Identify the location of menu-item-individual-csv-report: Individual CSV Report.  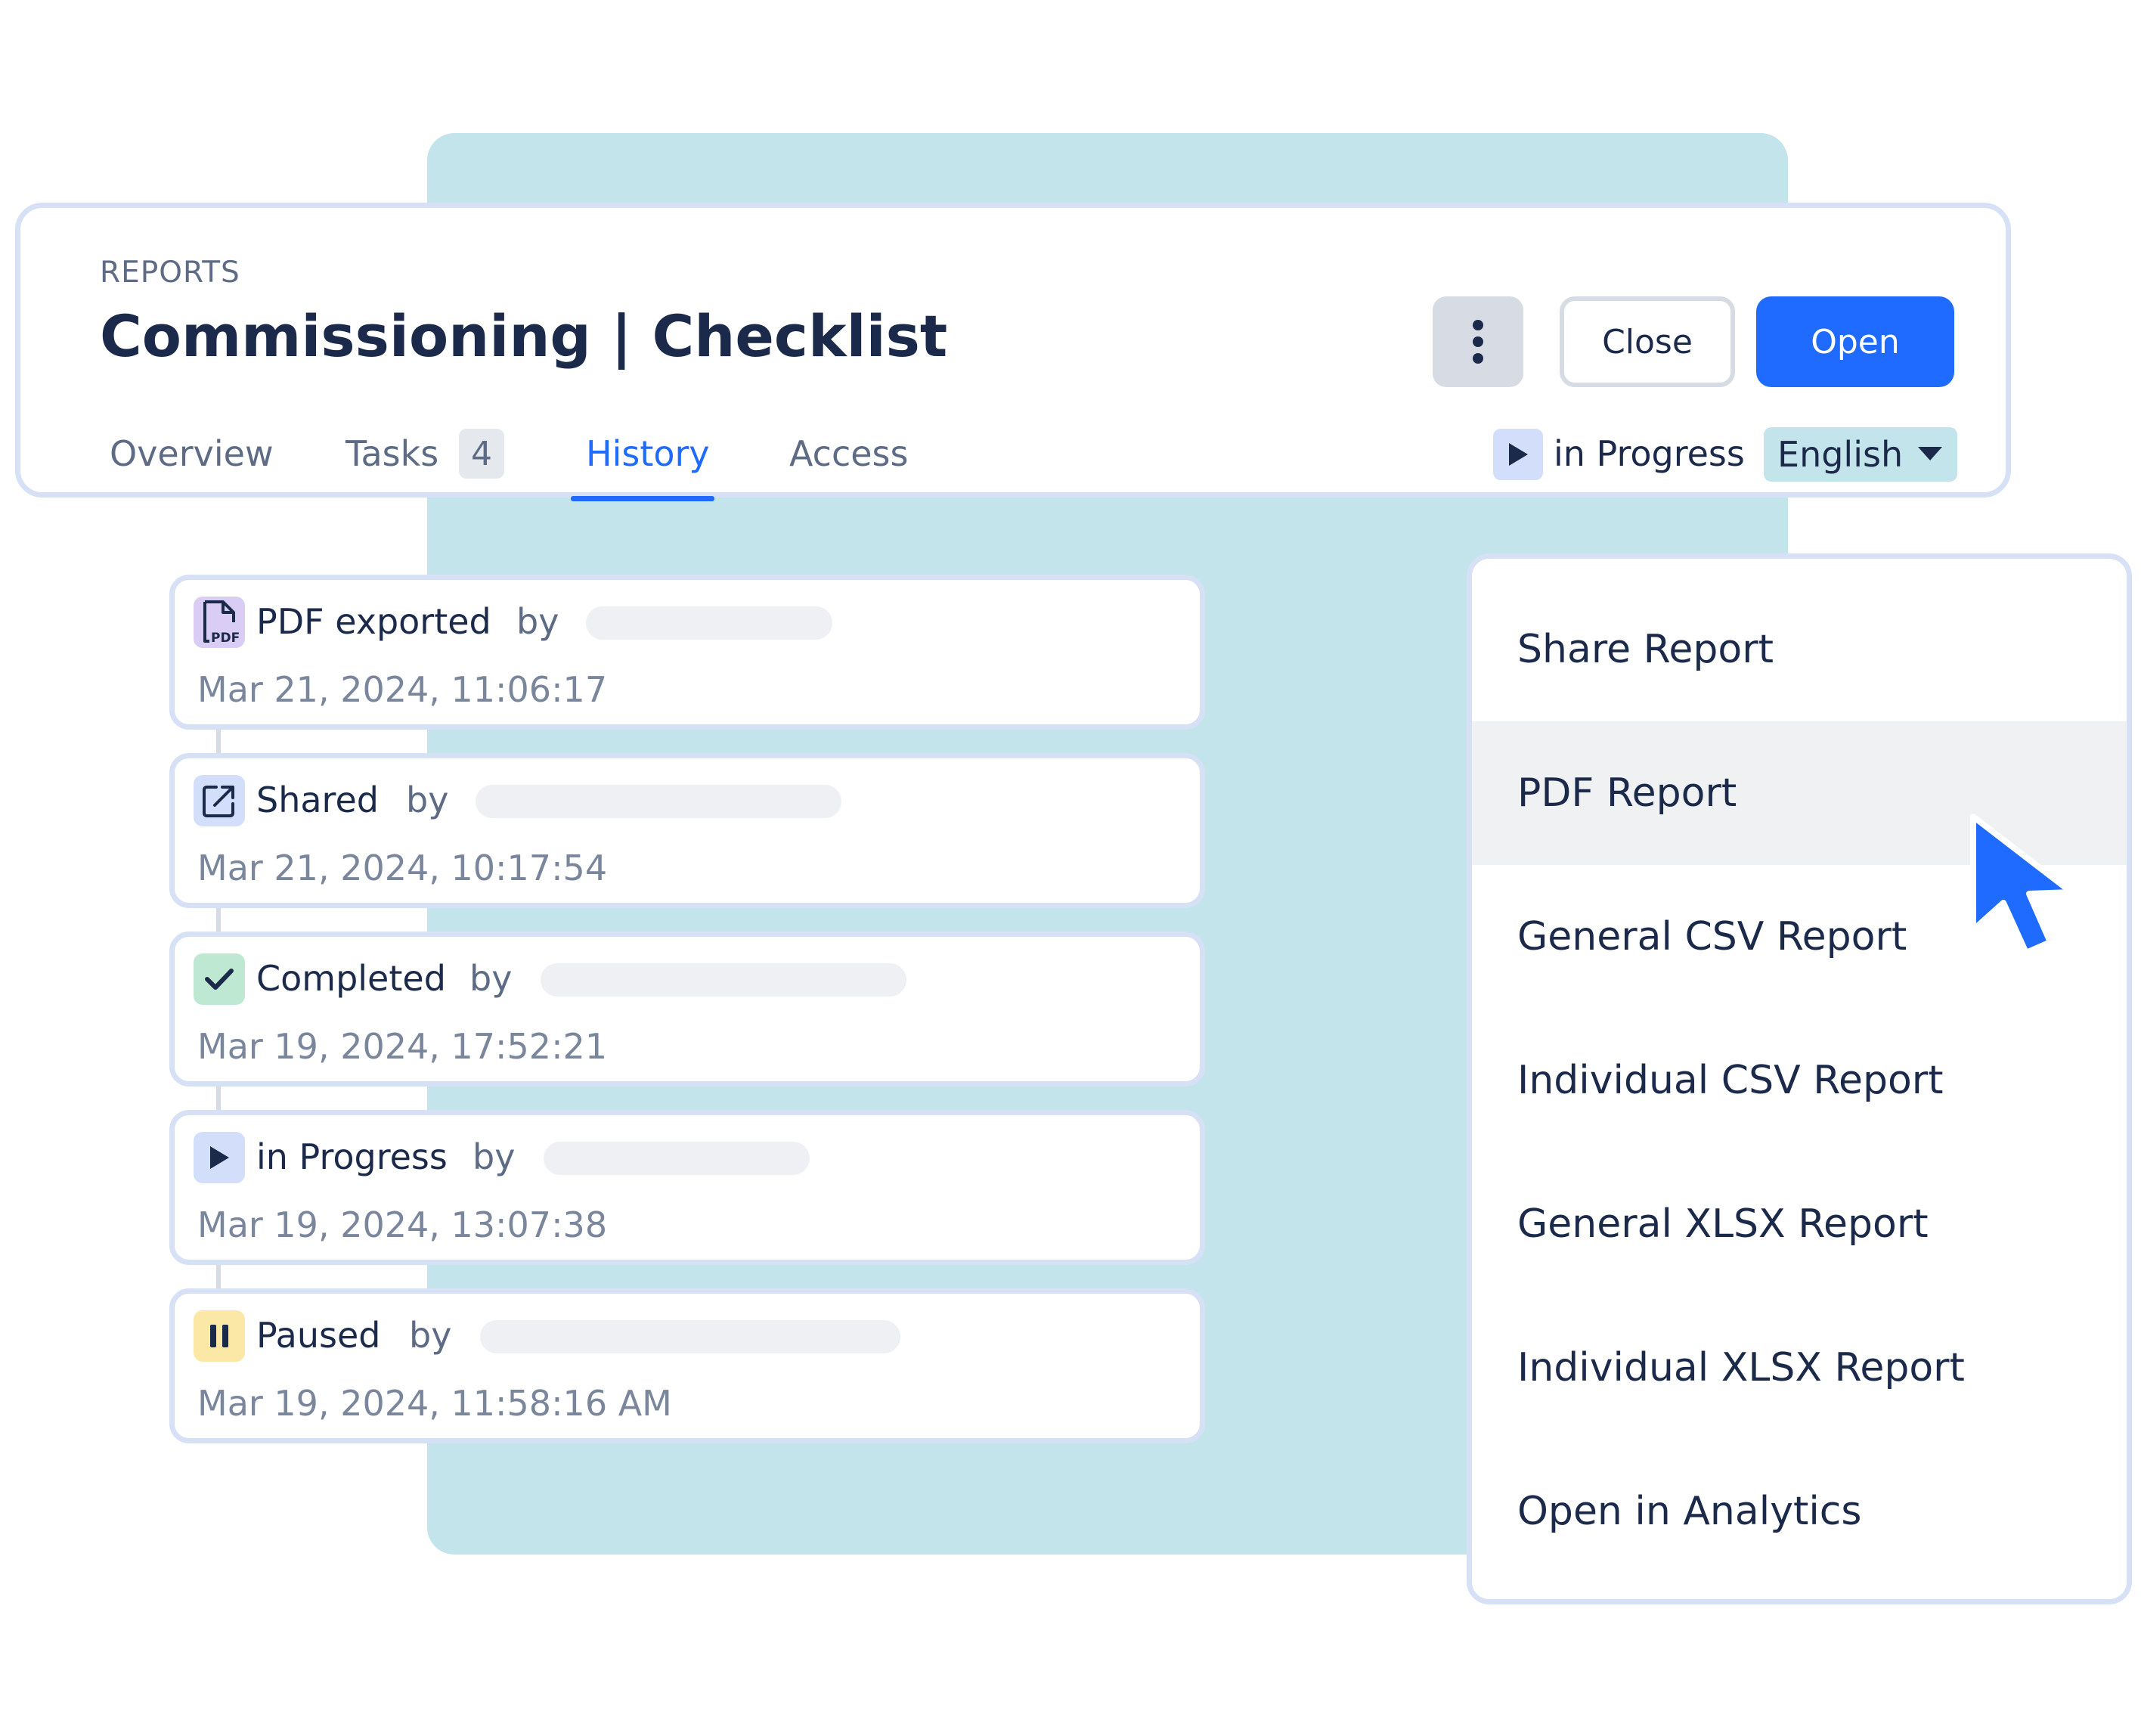
(1800, 1080).